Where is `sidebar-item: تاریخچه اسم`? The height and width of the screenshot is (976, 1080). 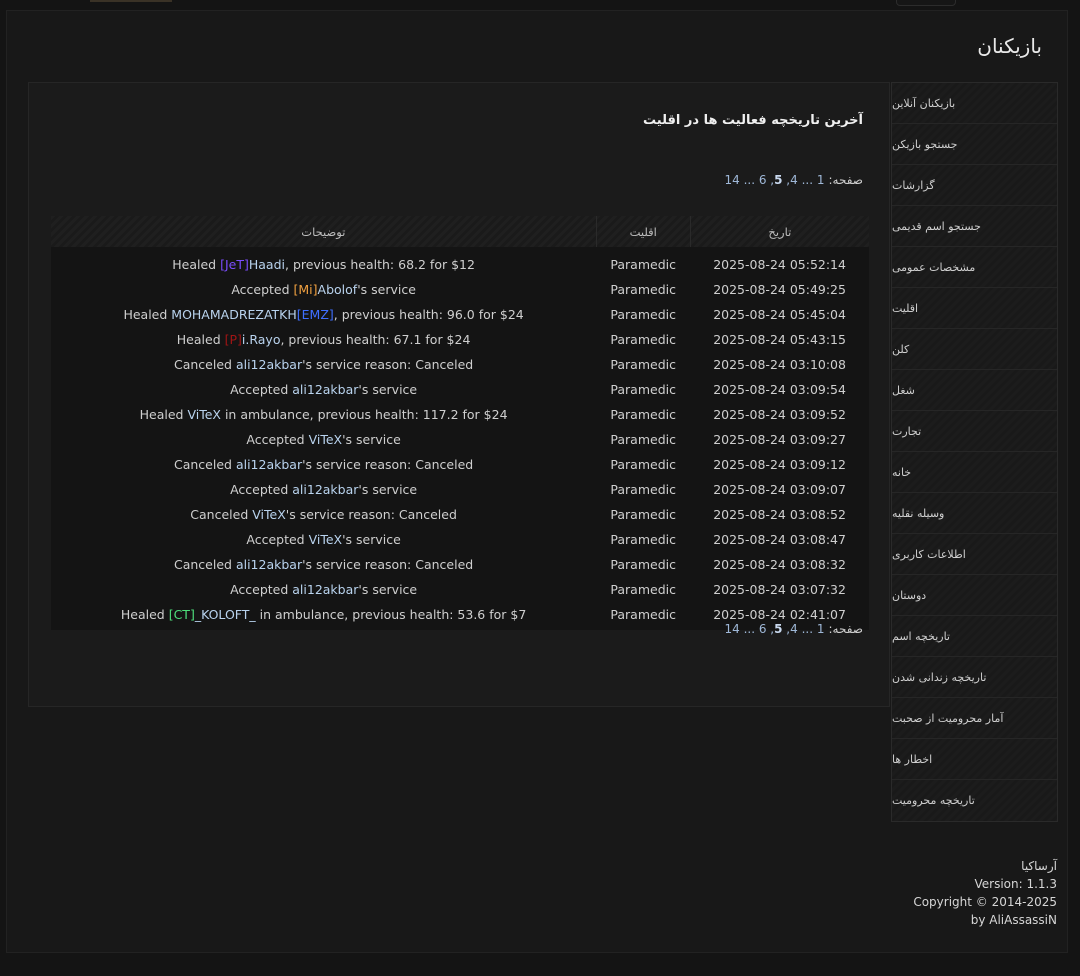
sidebar-item: تاریخچه اسم is located at coordinates (974, 636).